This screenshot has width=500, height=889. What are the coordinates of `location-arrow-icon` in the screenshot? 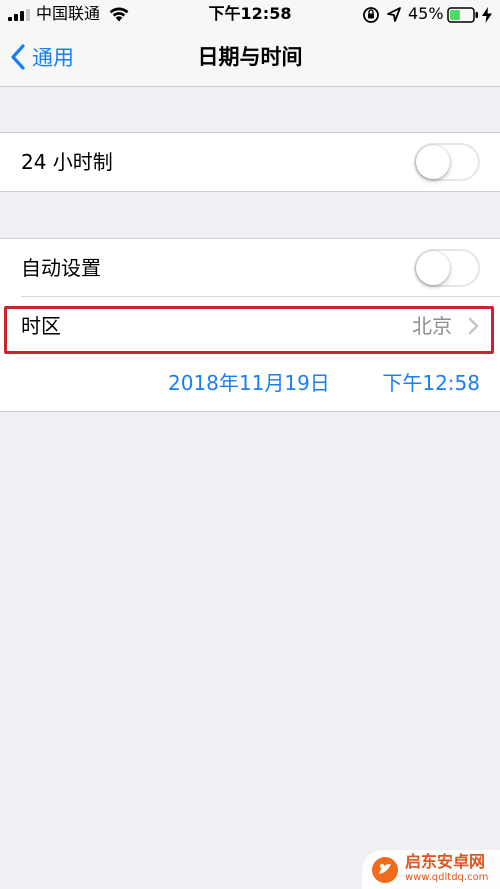 It's located at (394, 14).